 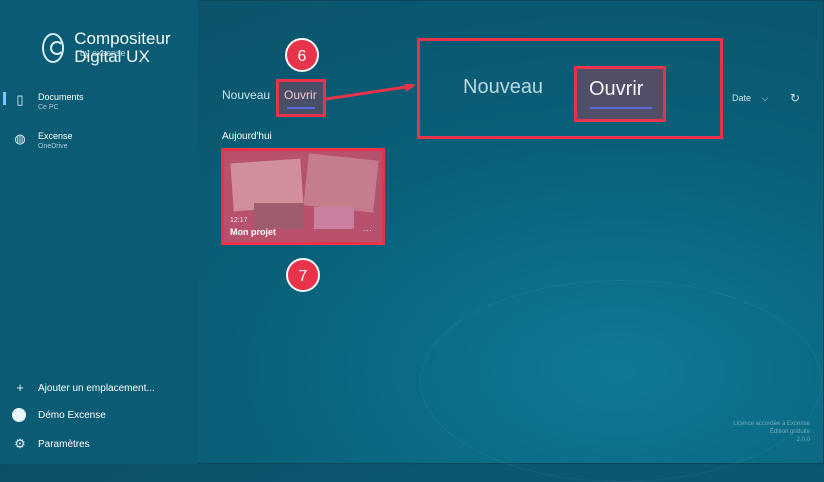 I want to click on version-line: 2.0.0, so click(x=803, y=440).